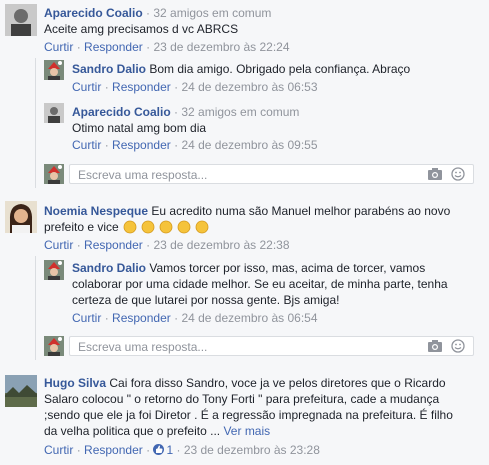 Image resolution: width=489 pixels, height=465 pixels. I want to click on like-count-icon, so click(159, 449).